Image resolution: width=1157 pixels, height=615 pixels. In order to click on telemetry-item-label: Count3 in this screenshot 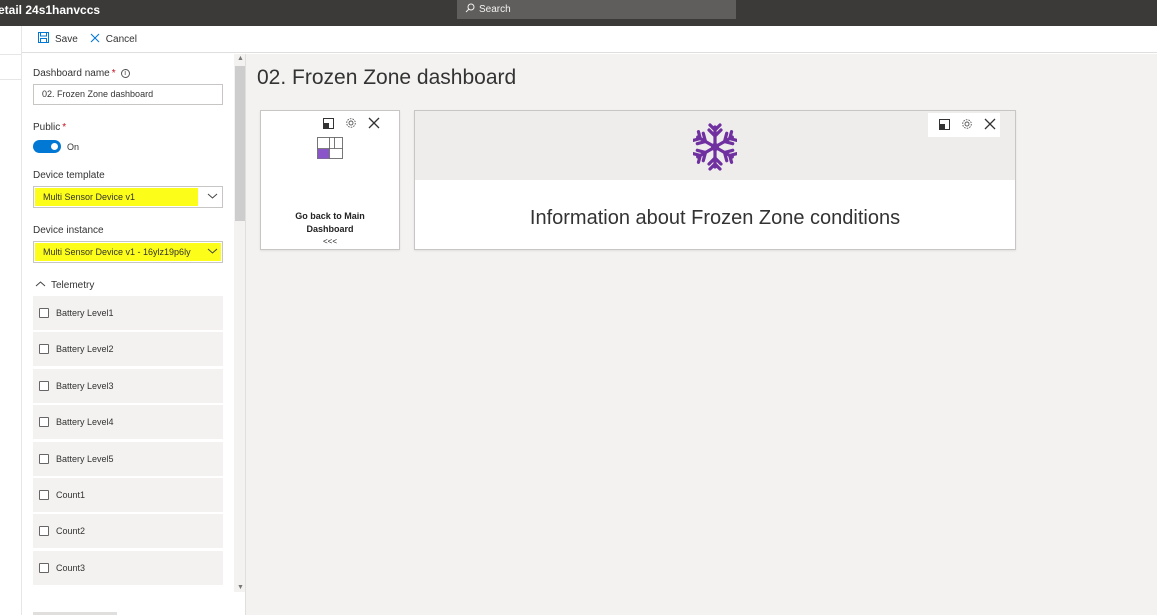, I will do `click(71, 567)`.